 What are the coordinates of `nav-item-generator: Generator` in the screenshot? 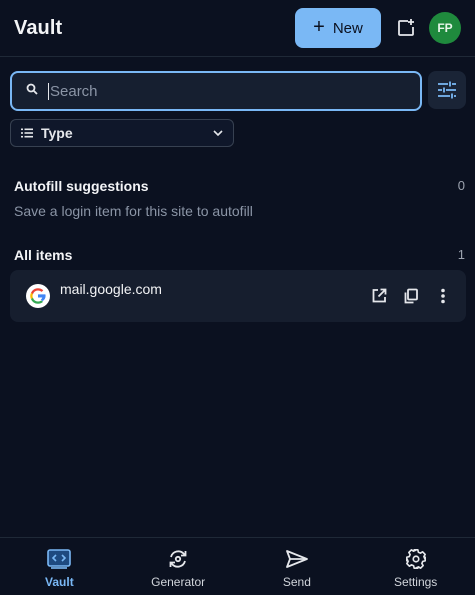 It's located at (178, 566).